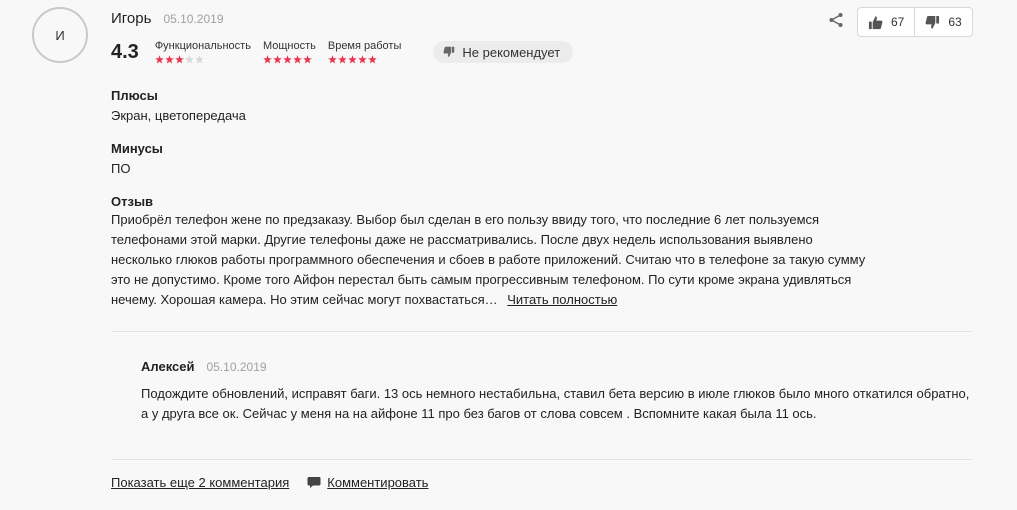 The image size is (1017, 510). I want to click on upvote-count: 67, so click(898, 22).